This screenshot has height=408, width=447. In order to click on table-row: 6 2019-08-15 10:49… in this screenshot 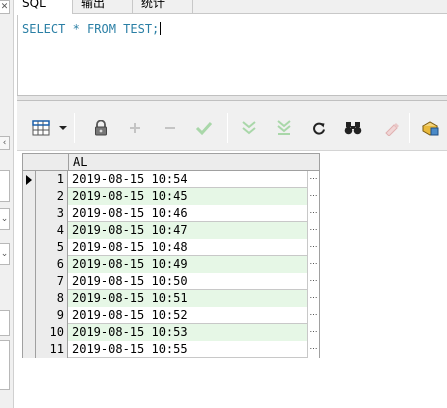, I will do `click(171, 264)`.